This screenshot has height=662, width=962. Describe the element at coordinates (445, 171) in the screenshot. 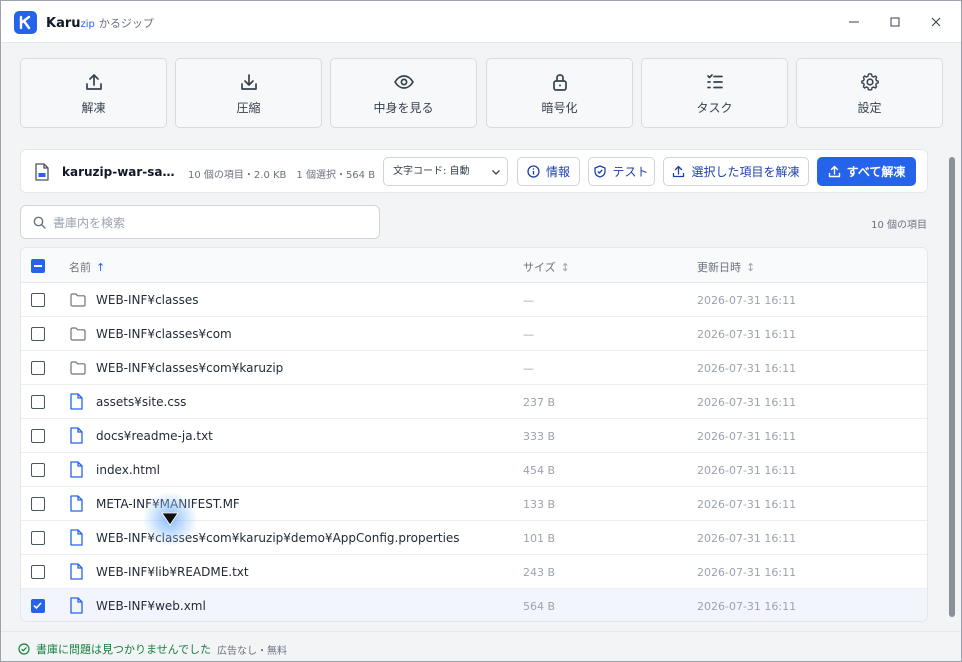

I see `encoding-select: 文字コード: 自動` at that location.